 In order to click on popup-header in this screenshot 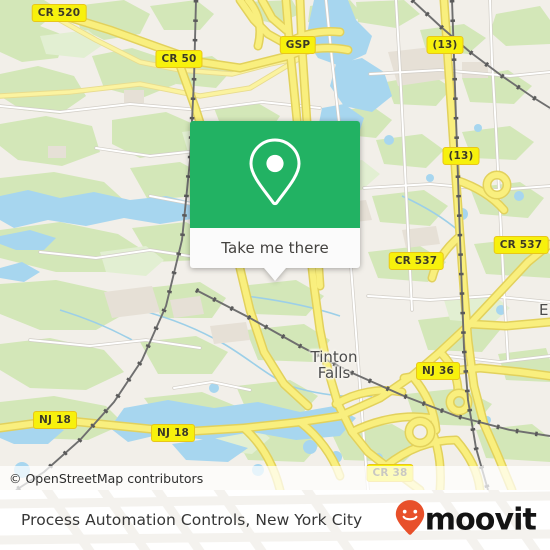, I will do `click(275, 174)`.